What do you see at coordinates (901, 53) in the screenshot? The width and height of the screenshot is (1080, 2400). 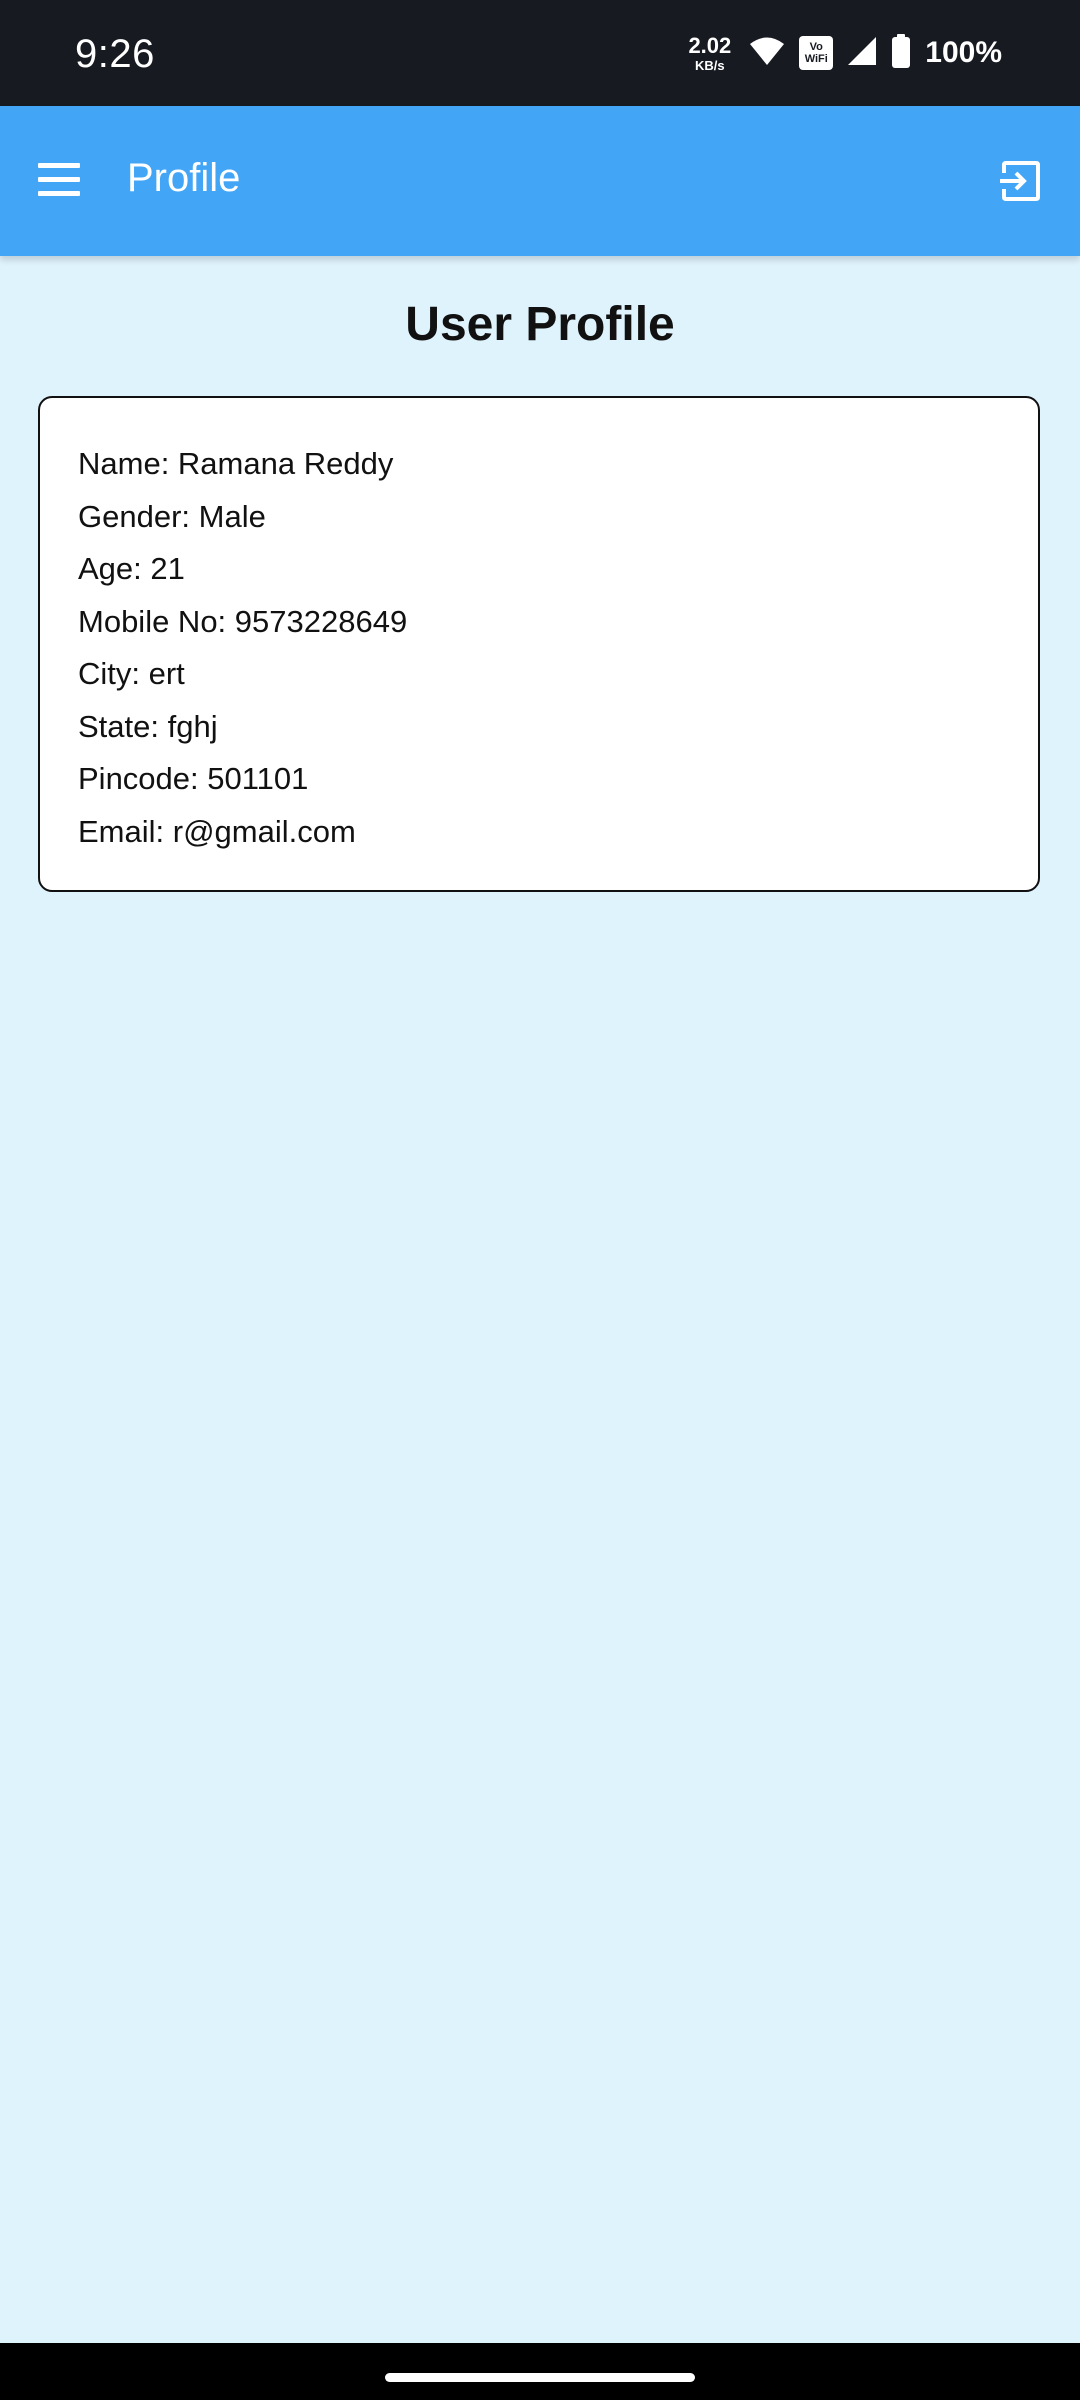 I see `battery-icon` at bounding box center [901, 53].